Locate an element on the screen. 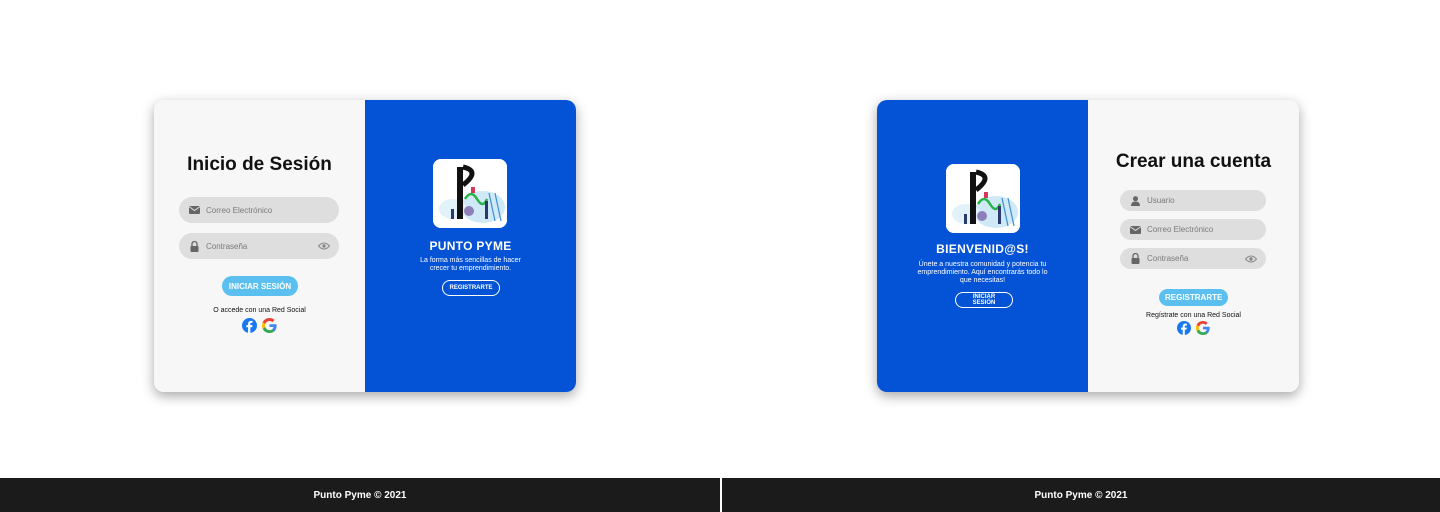  welcome-title: BIENVENID@S! is located at coordinates (982, 249).